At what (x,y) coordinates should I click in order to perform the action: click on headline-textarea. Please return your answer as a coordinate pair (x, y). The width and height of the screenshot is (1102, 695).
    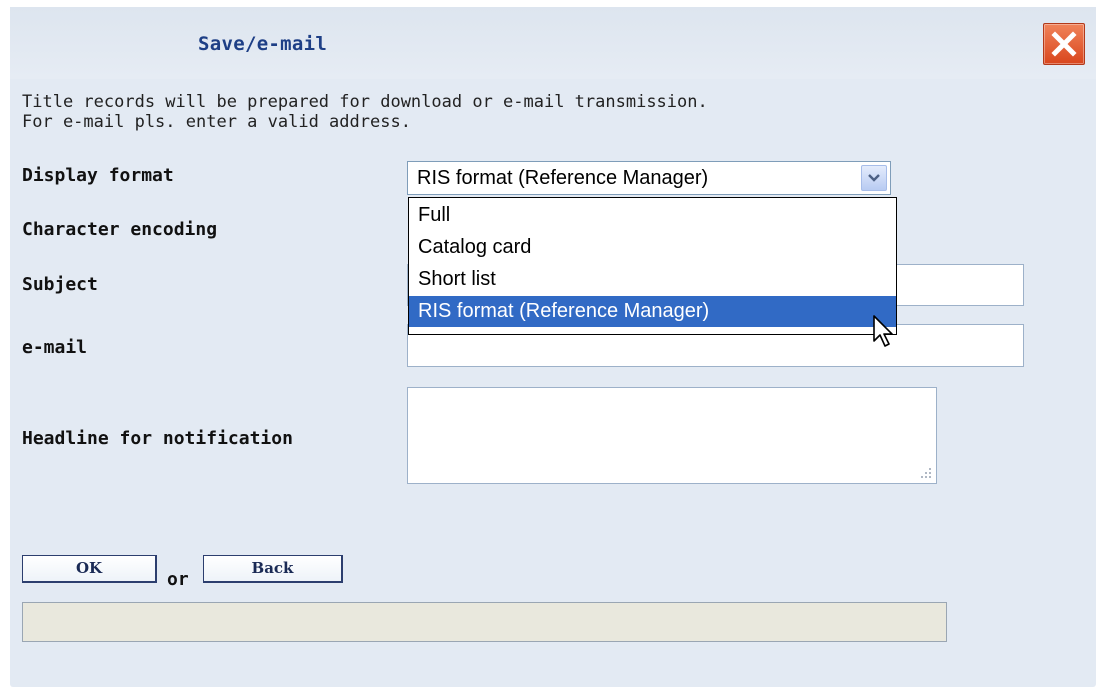
    Looking at the image, I should click on (672, 435).